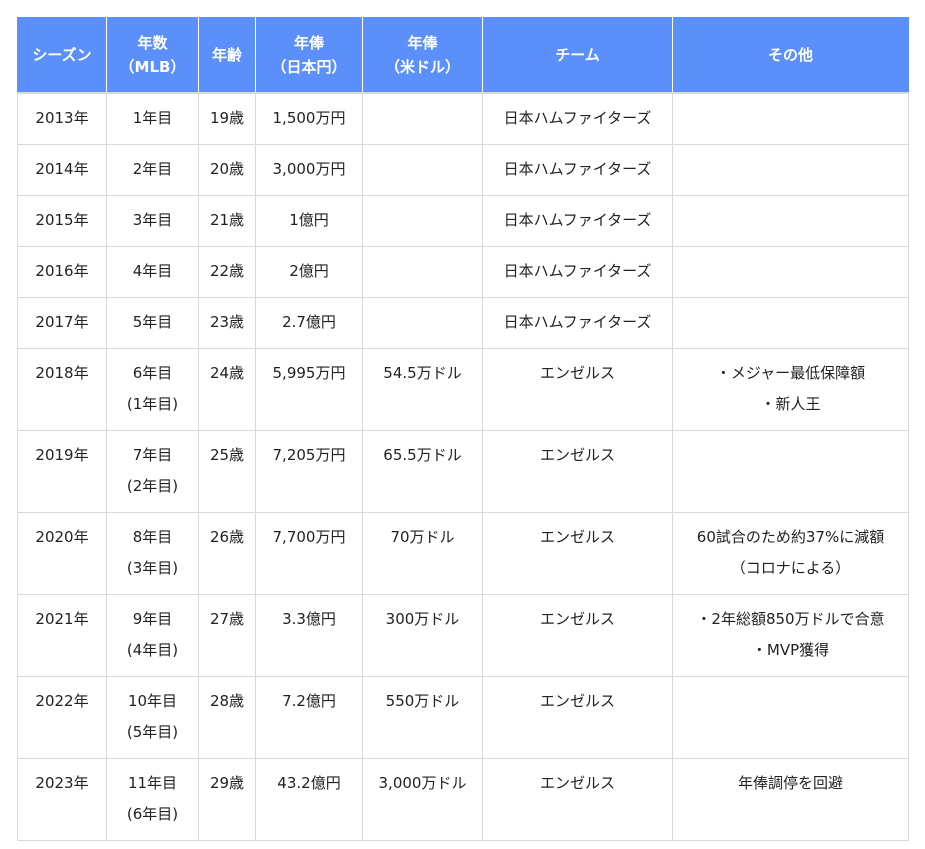 This screenshot has width=925, height=849. What do you see at coordinates (152, 455) in the screenshot?
I see `cell-years-mlb-line: 7年目` at bounding box center [152, 455].